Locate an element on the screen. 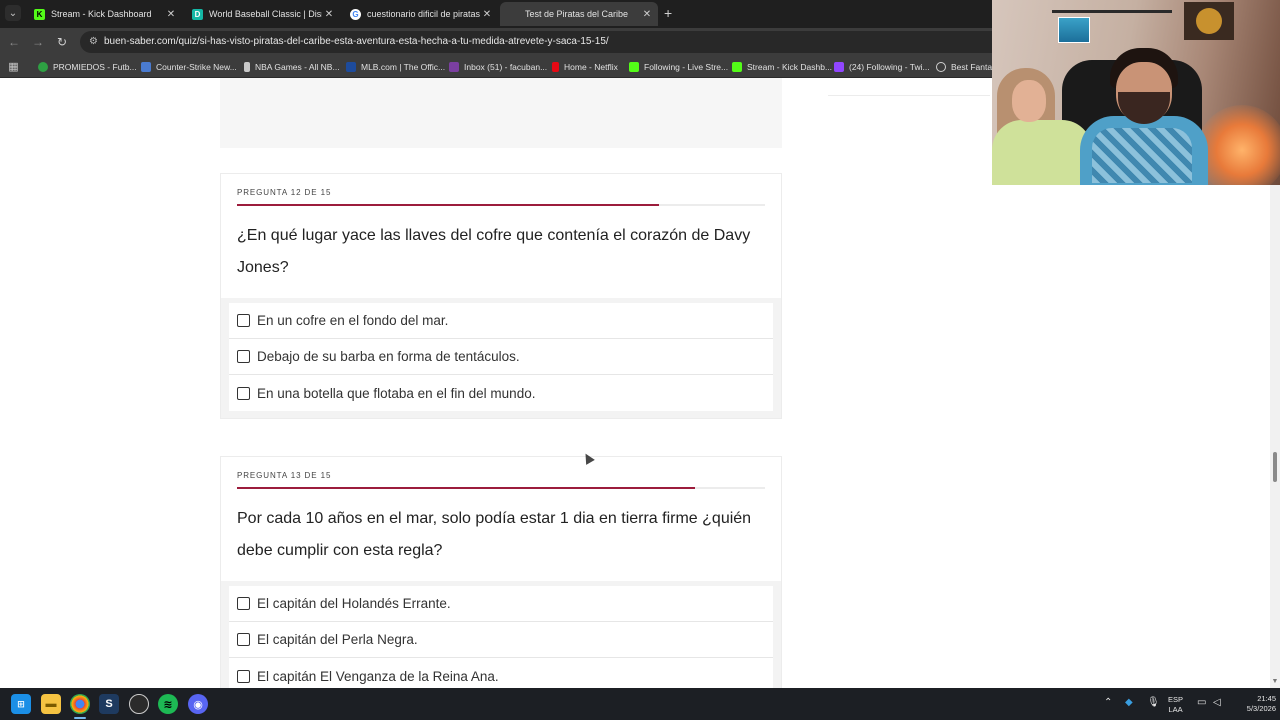 Image resolution: width=1280 pixels, height=720 pixels. answer-label: El capitán del Holandés Errante. is located at coordinates (354, 603).